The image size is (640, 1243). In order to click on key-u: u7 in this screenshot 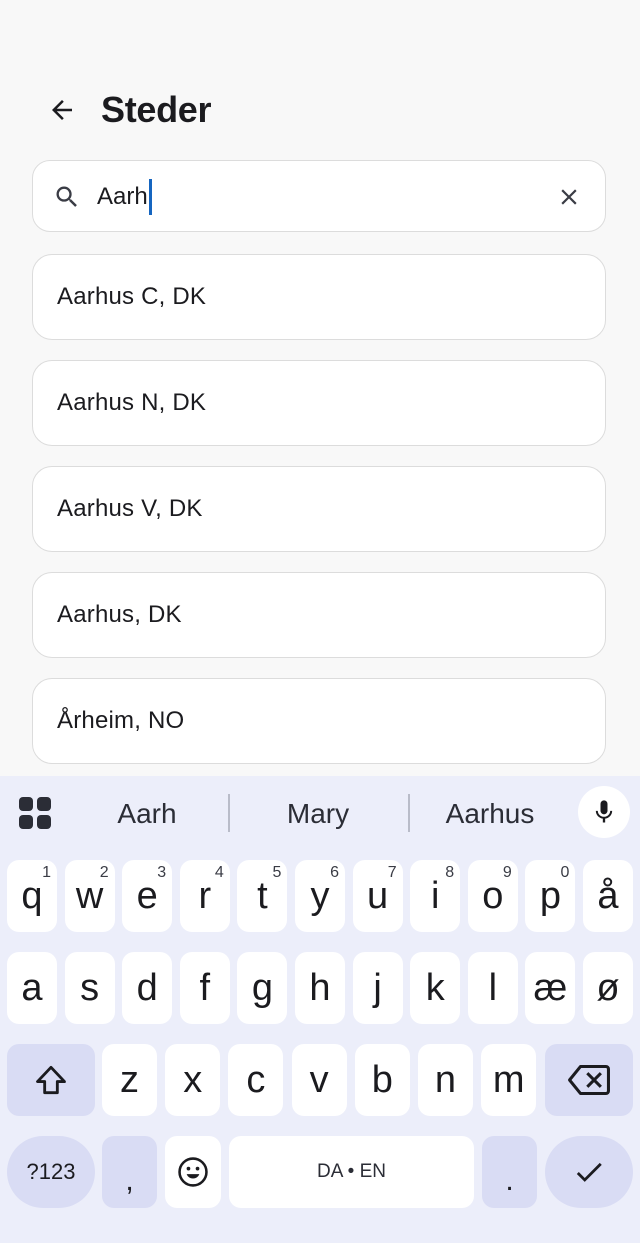, I will do `click(377, 896)`.